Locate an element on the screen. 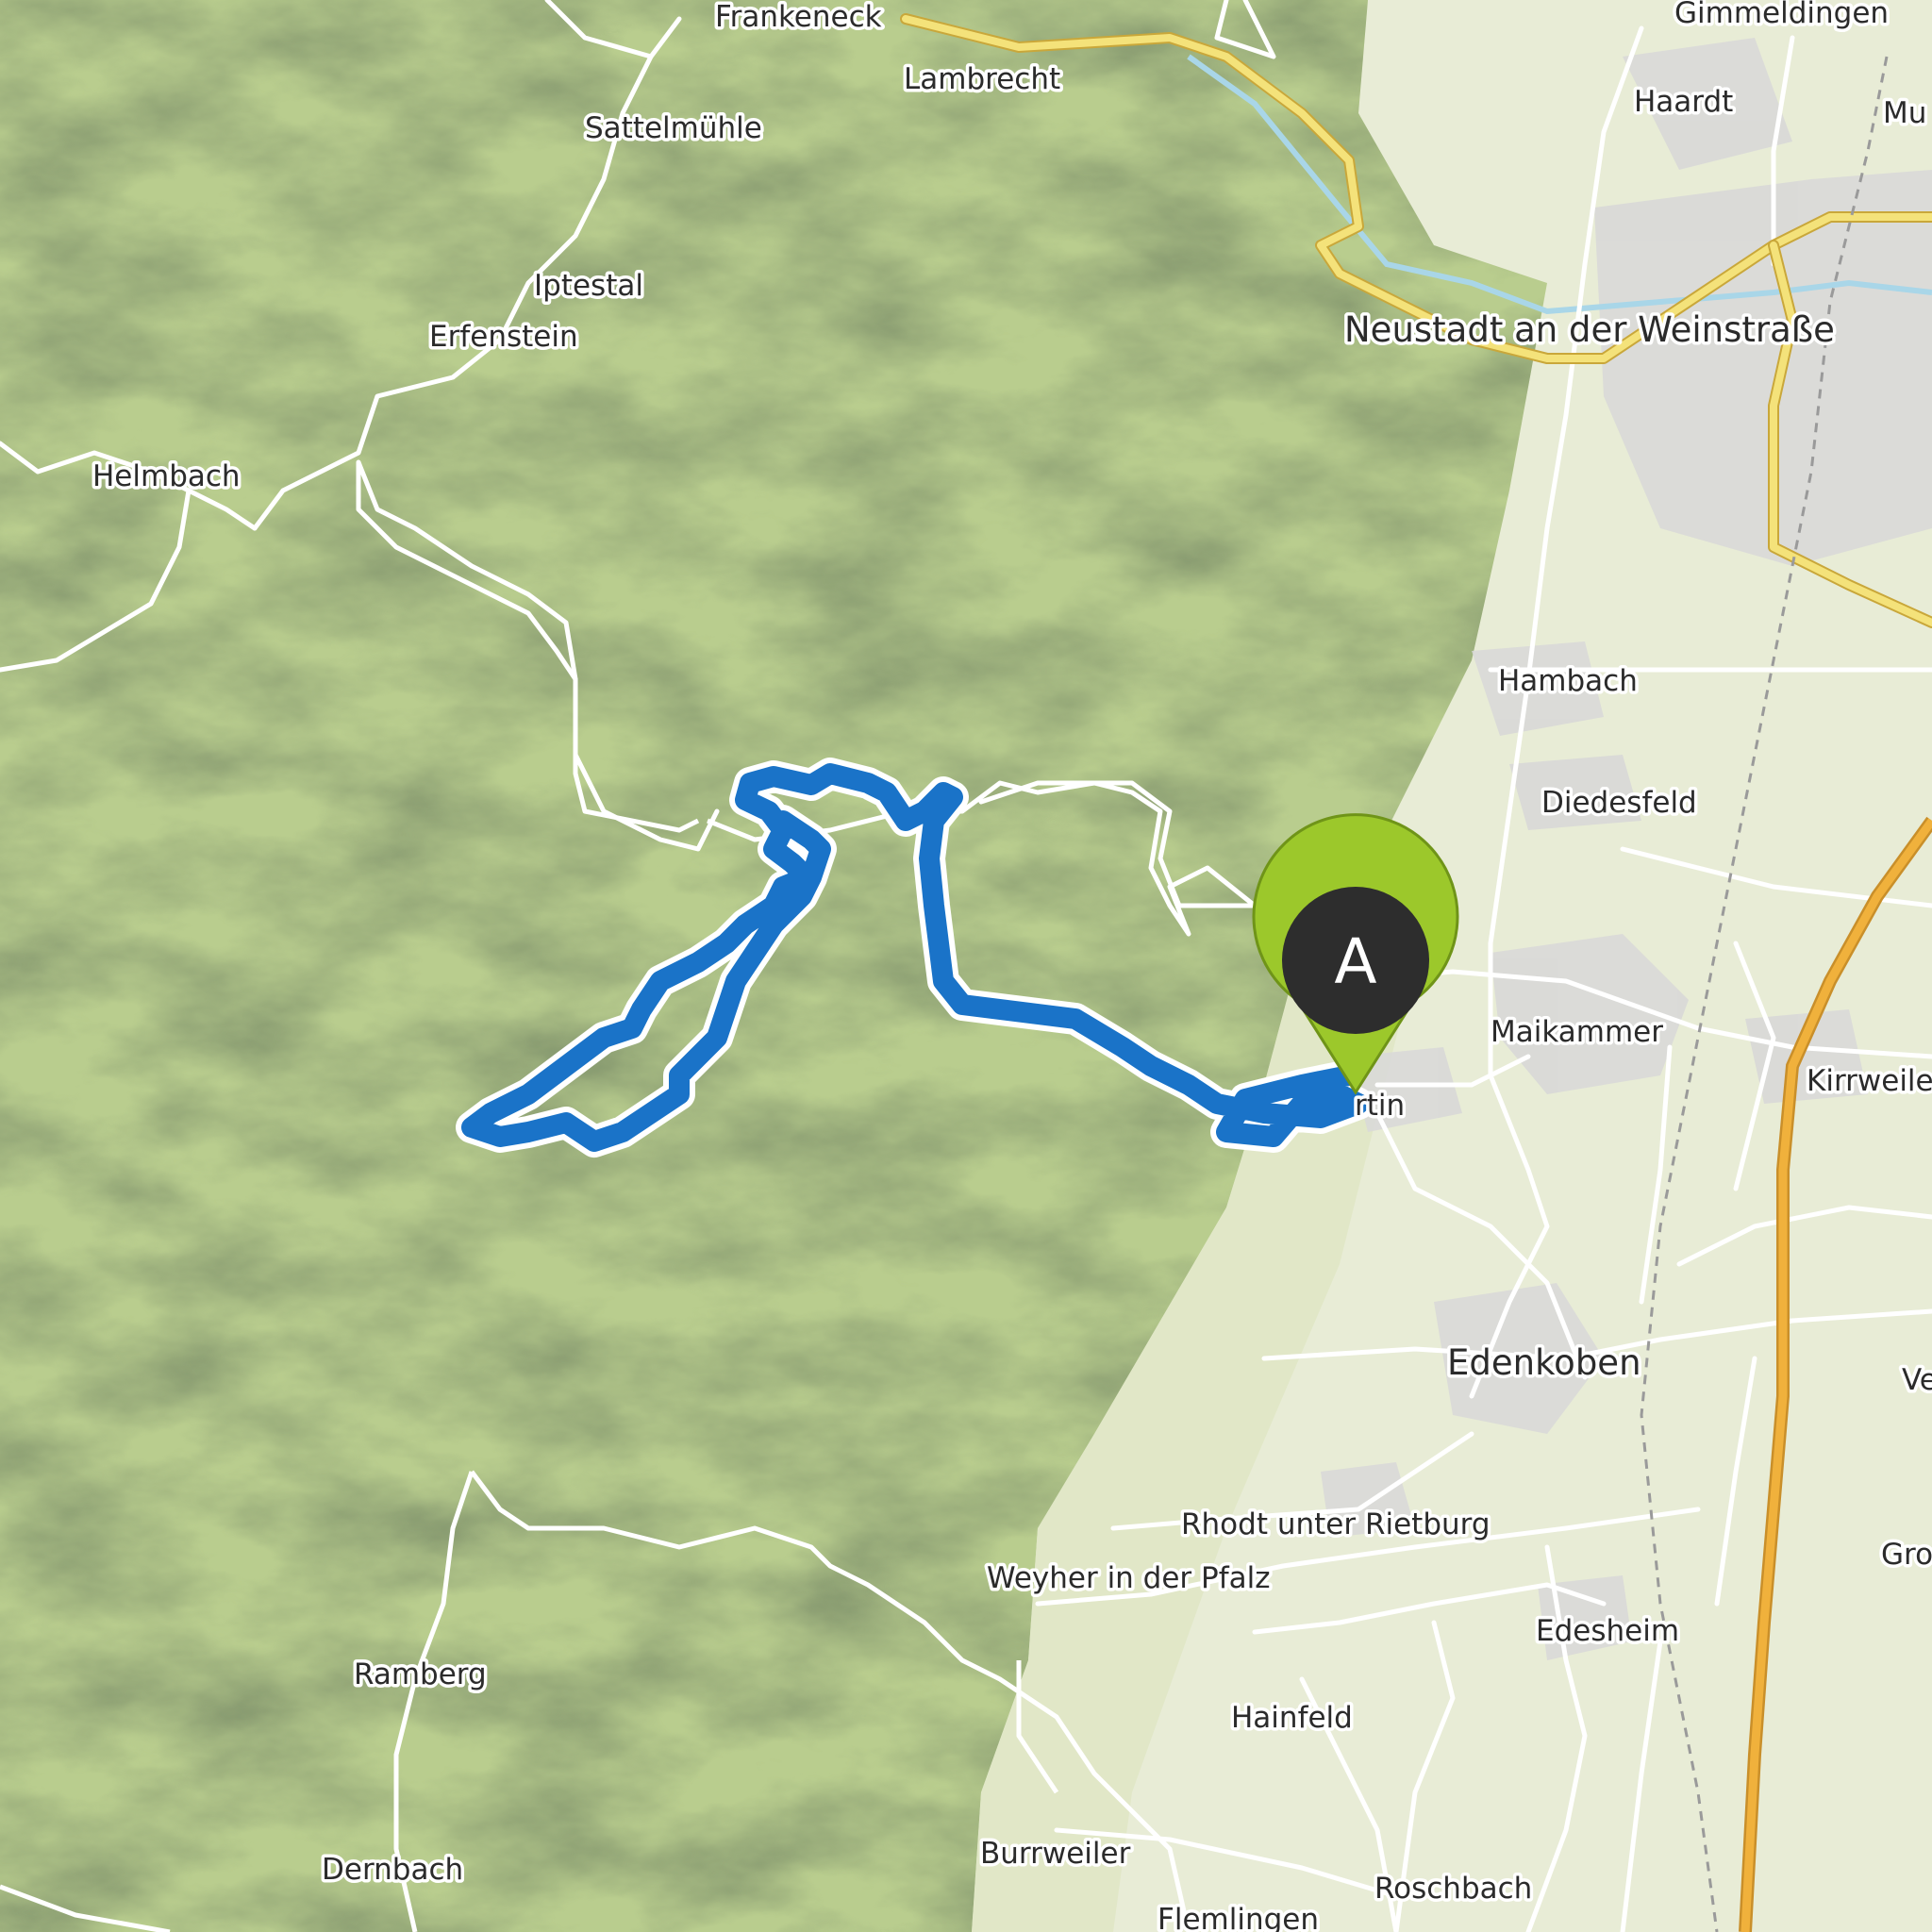 Image resolution: width=1932 pixels, height=1932 pixels. place-label-st-martin: rtin is located at coordinates (1380, 1106).